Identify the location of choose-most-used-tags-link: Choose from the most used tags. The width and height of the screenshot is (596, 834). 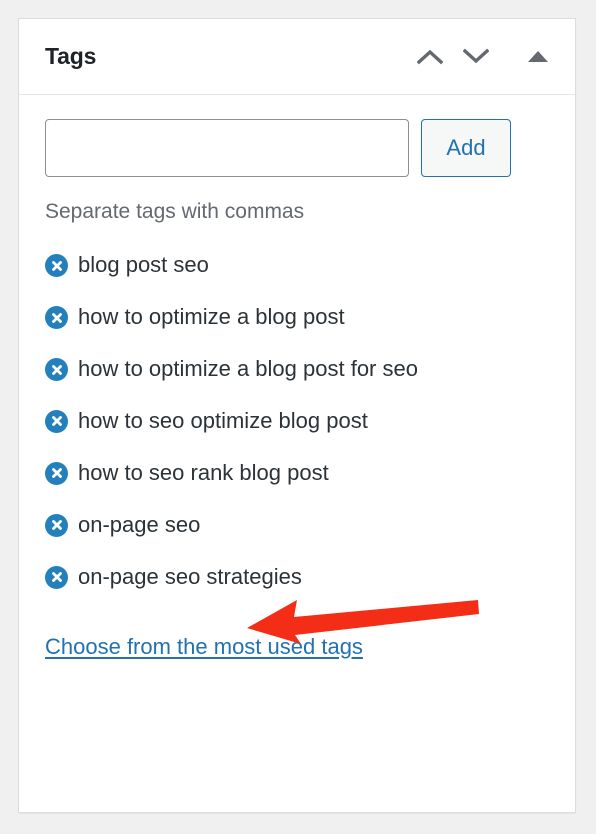
(204, 647).